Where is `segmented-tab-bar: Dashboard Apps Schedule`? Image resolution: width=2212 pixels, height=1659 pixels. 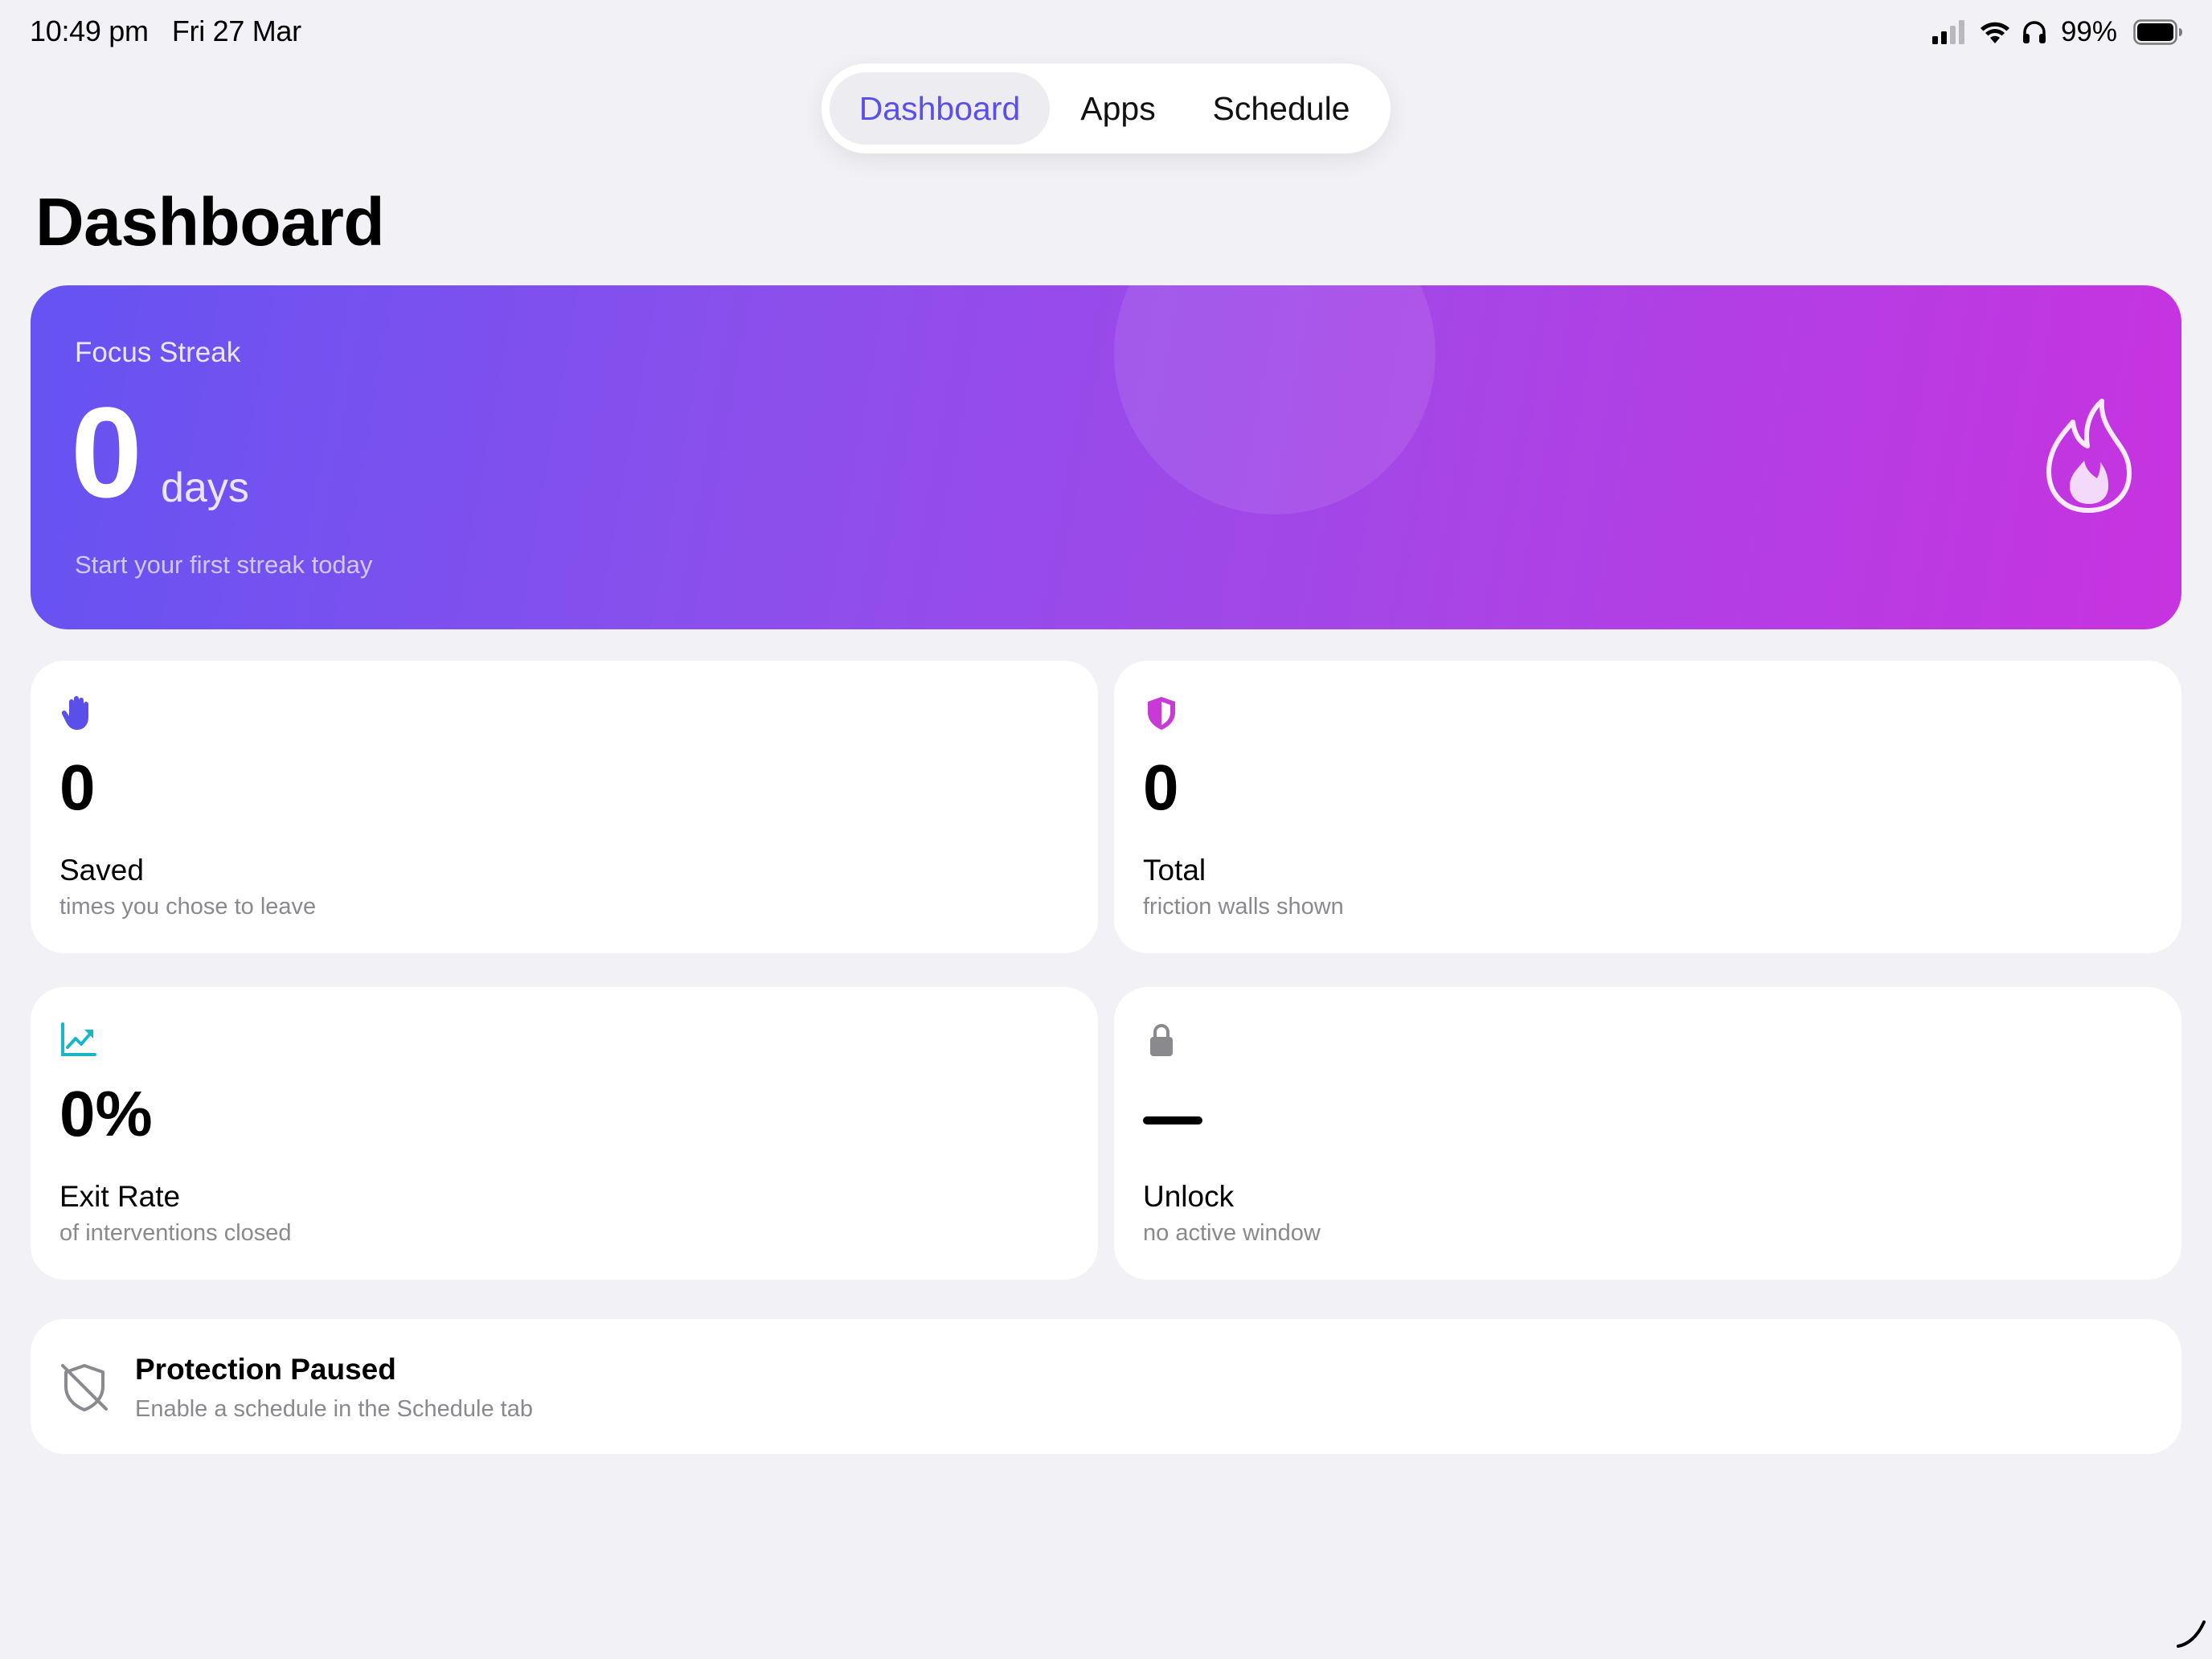
segmented-tab-bar: Dashboard Apps Schedule is located at coordinates (1106, 108).